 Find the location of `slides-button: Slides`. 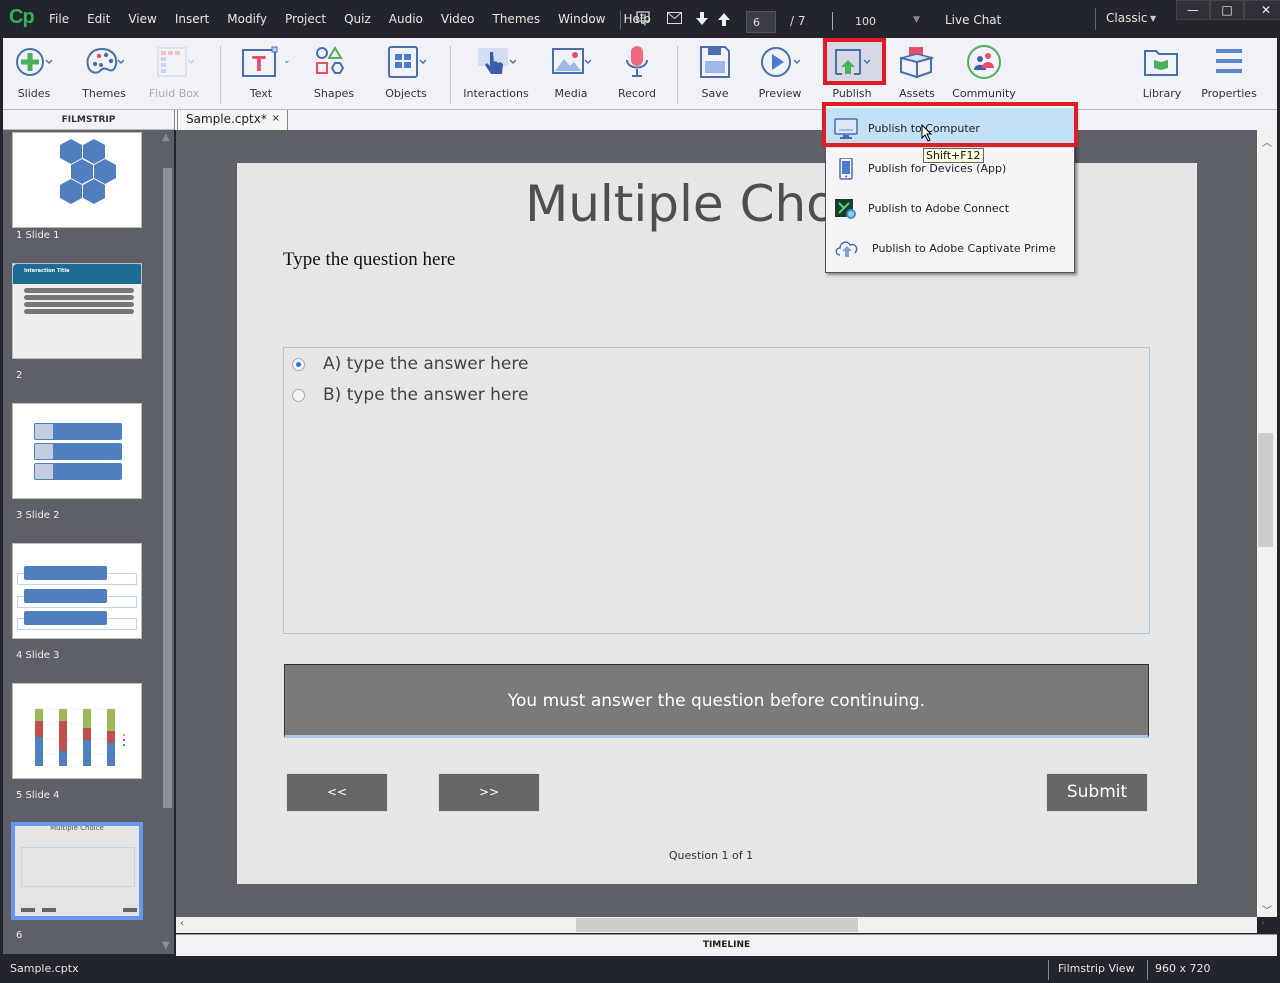

slides-button: Slides is located at coordinates (34, 74).